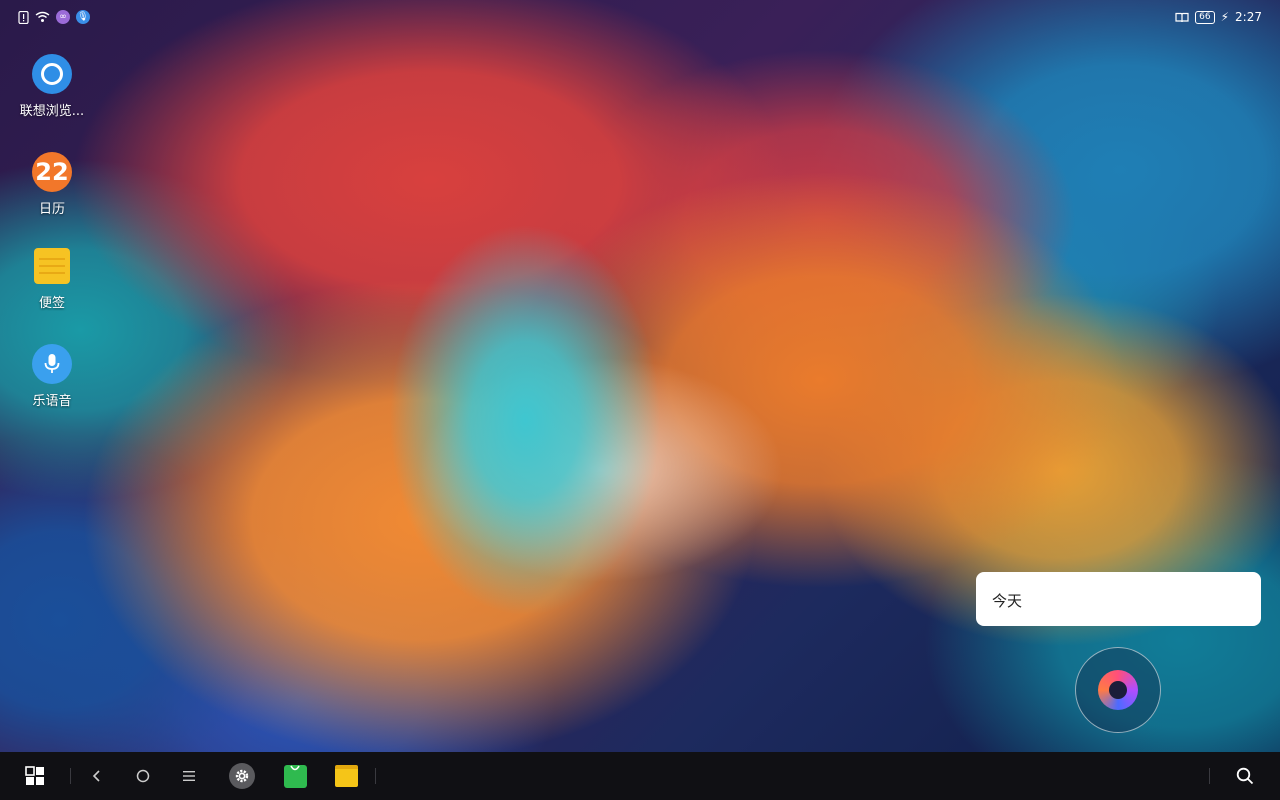 This screenshot has width=1280, height=800. Describe the element at coordinates (1118, 599) in the screenshot. I see `today-card: 今天` at that location.